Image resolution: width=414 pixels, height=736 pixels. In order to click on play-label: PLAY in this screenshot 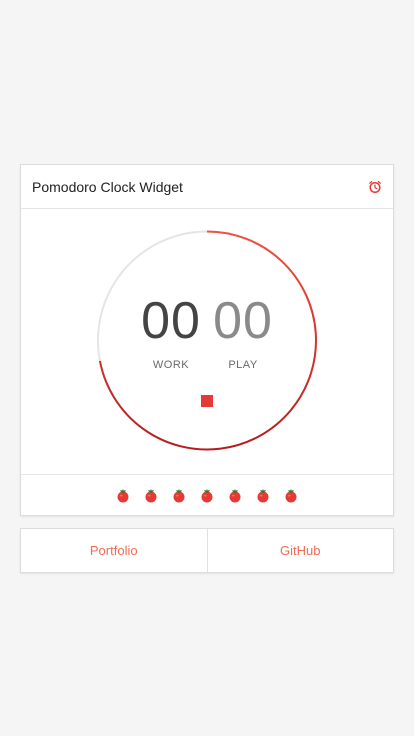, I will do `click(243, 365)`.